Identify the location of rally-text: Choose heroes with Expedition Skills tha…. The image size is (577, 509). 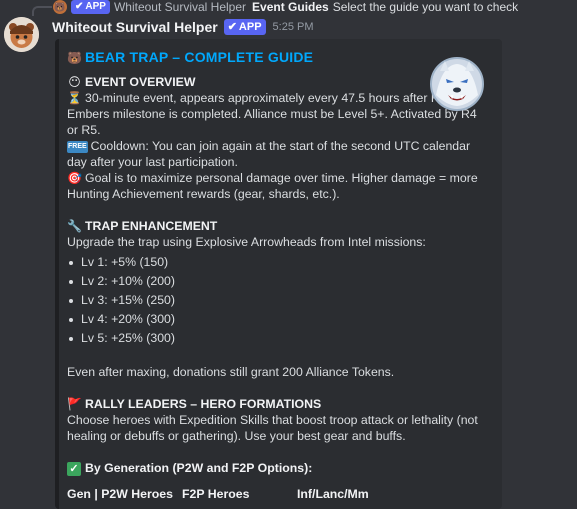
(272, 428).